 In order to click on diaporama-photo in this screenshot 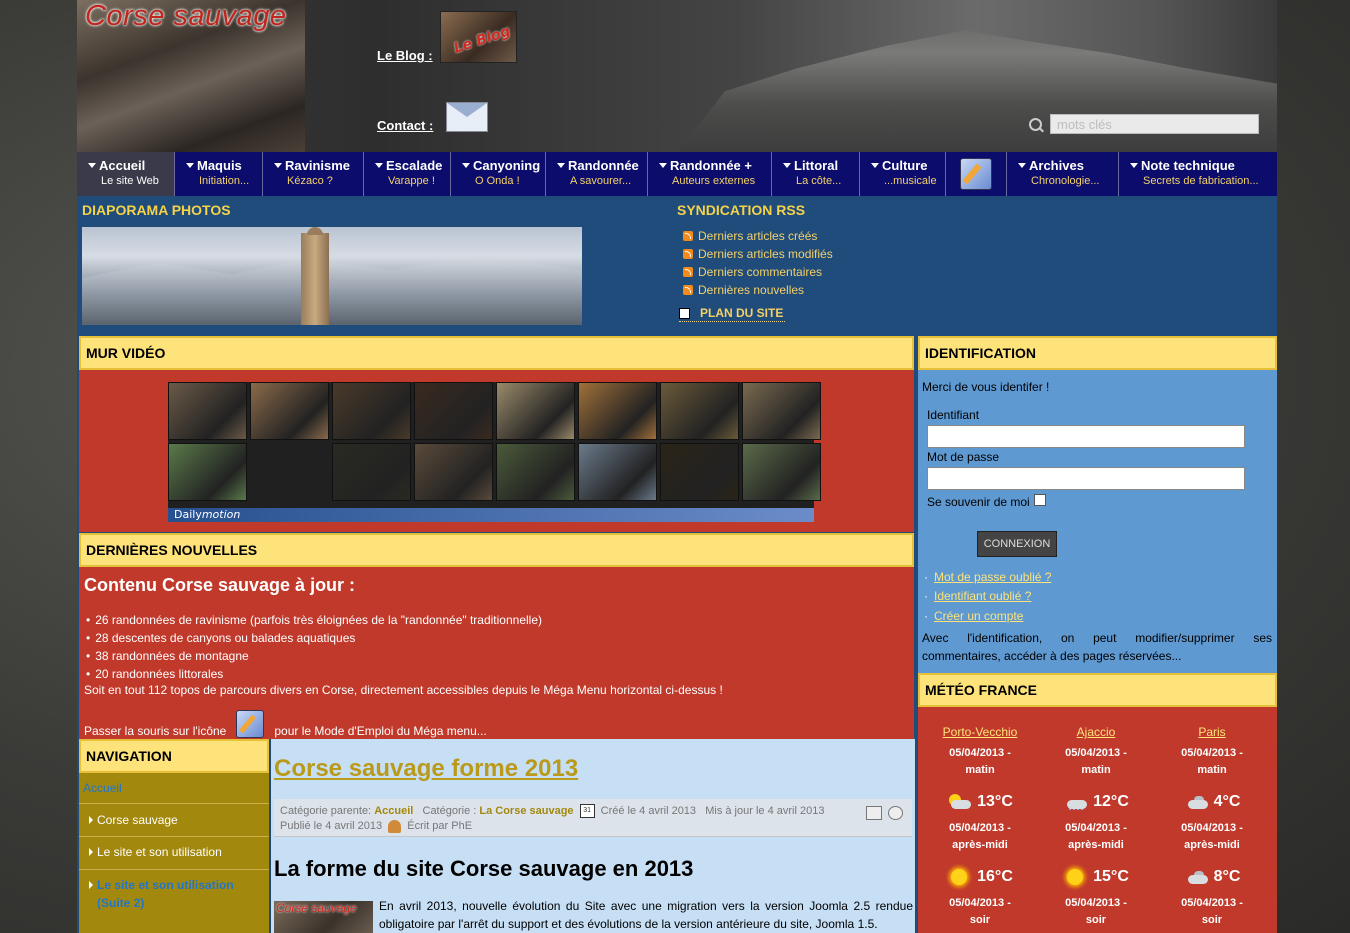, I will do `click(332, 276)`.